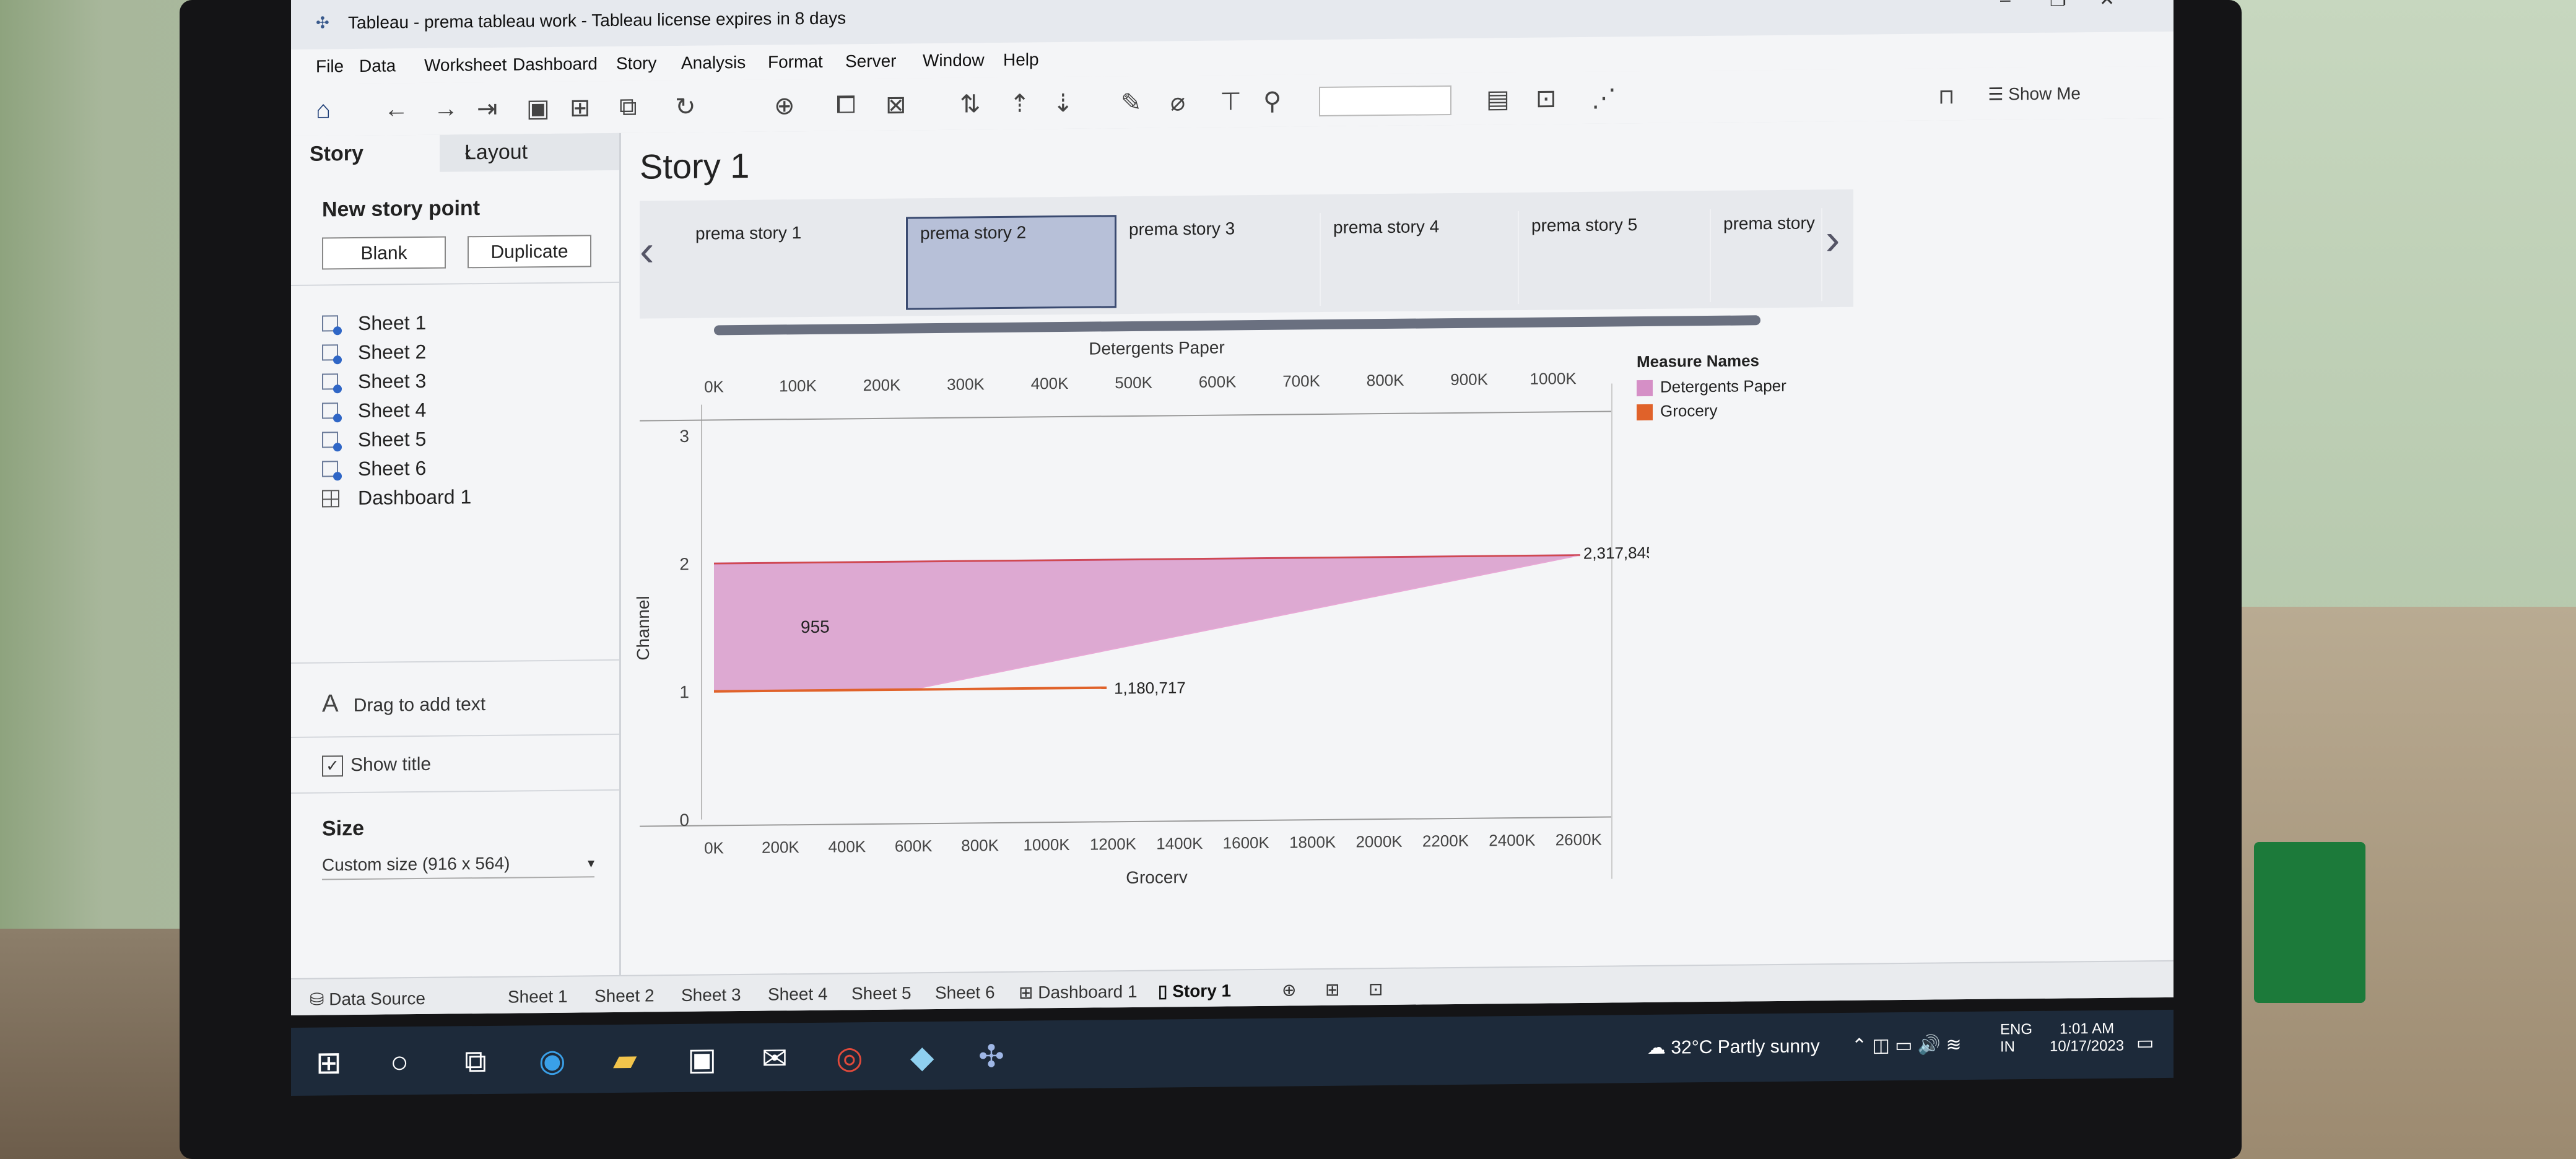 The image size is (2576, 1159). What do you see at coordinates (538, 997) in the screenshot?
I see `tab-sheet-1: Sheet 1` at bounding box center [538, 997].